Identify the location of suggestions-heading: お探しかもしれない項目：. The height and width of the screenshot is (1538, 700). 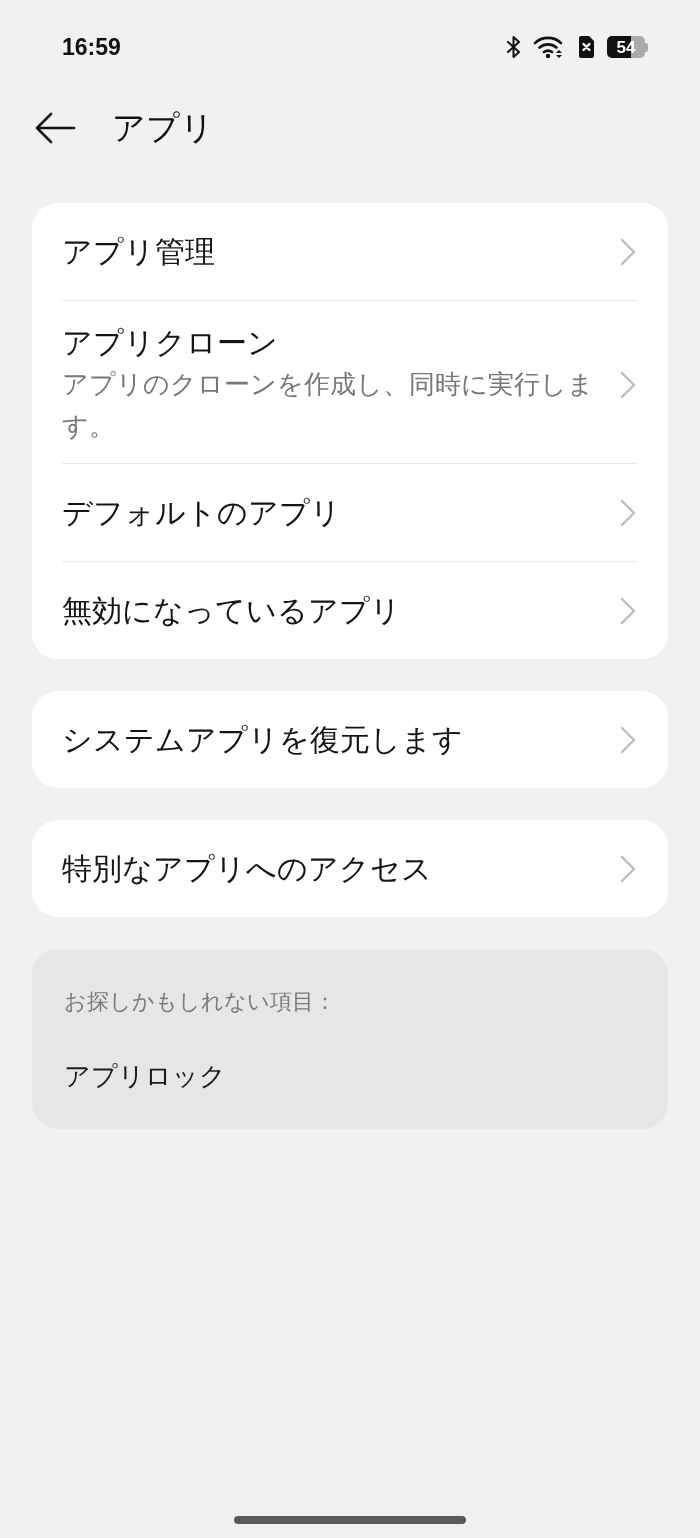
(200, 1002).